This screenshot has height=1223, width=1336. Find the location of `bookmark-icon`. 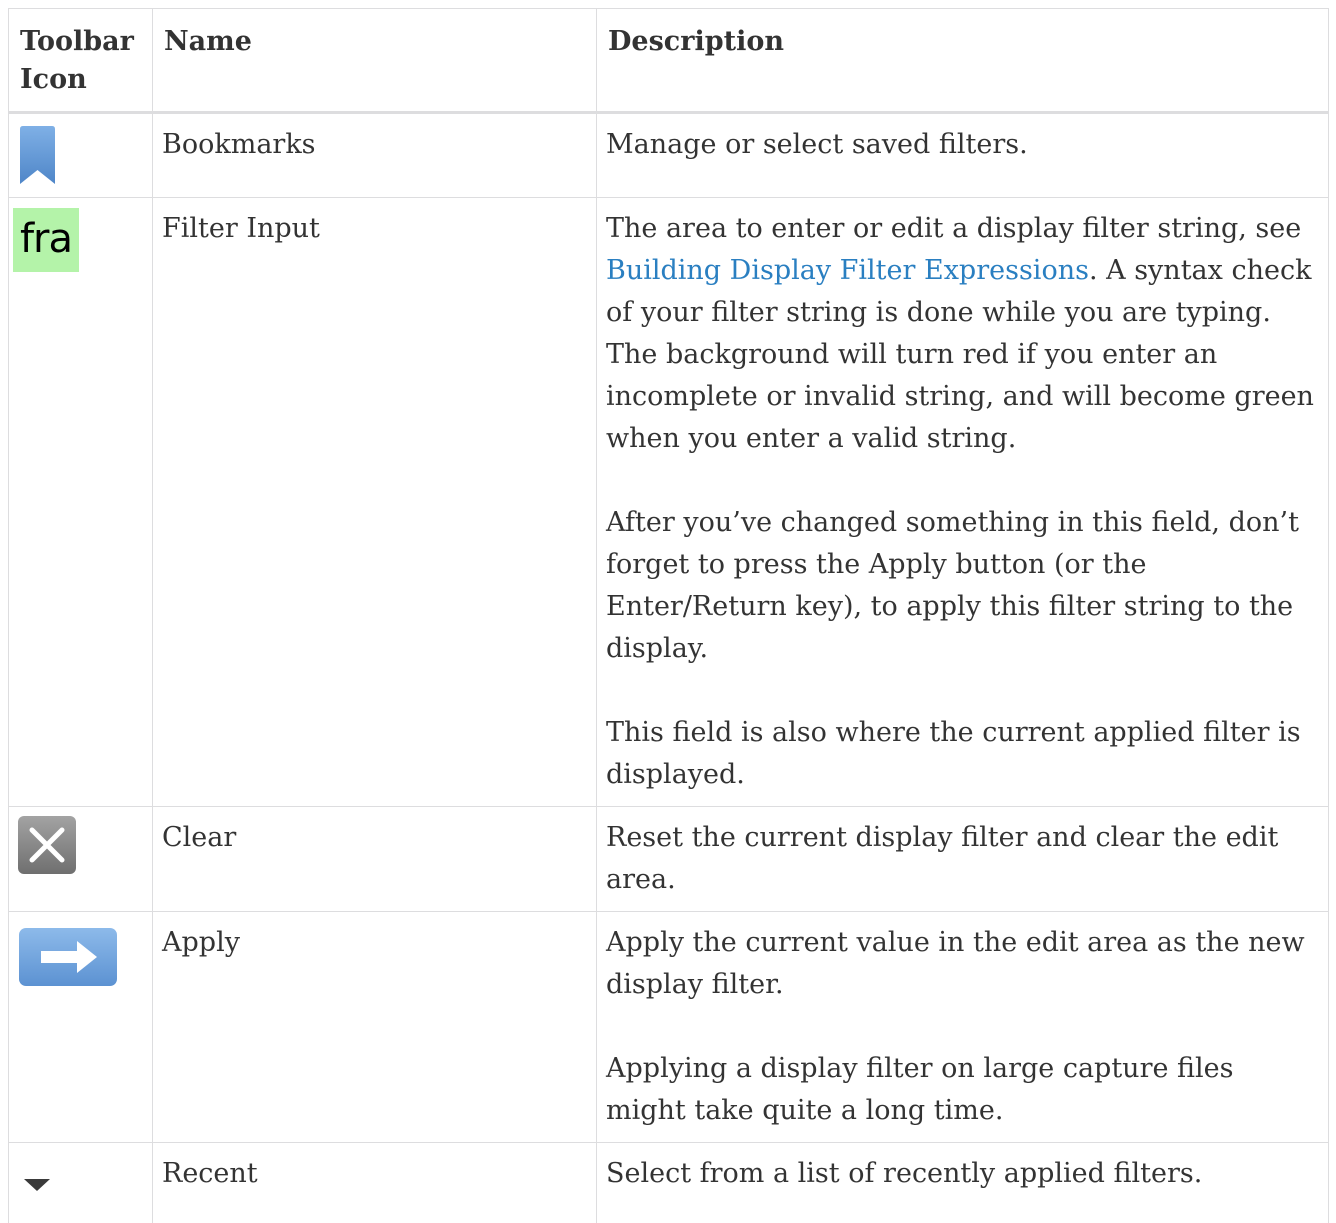

bookmark-icon is located at coordinates (37, 155).